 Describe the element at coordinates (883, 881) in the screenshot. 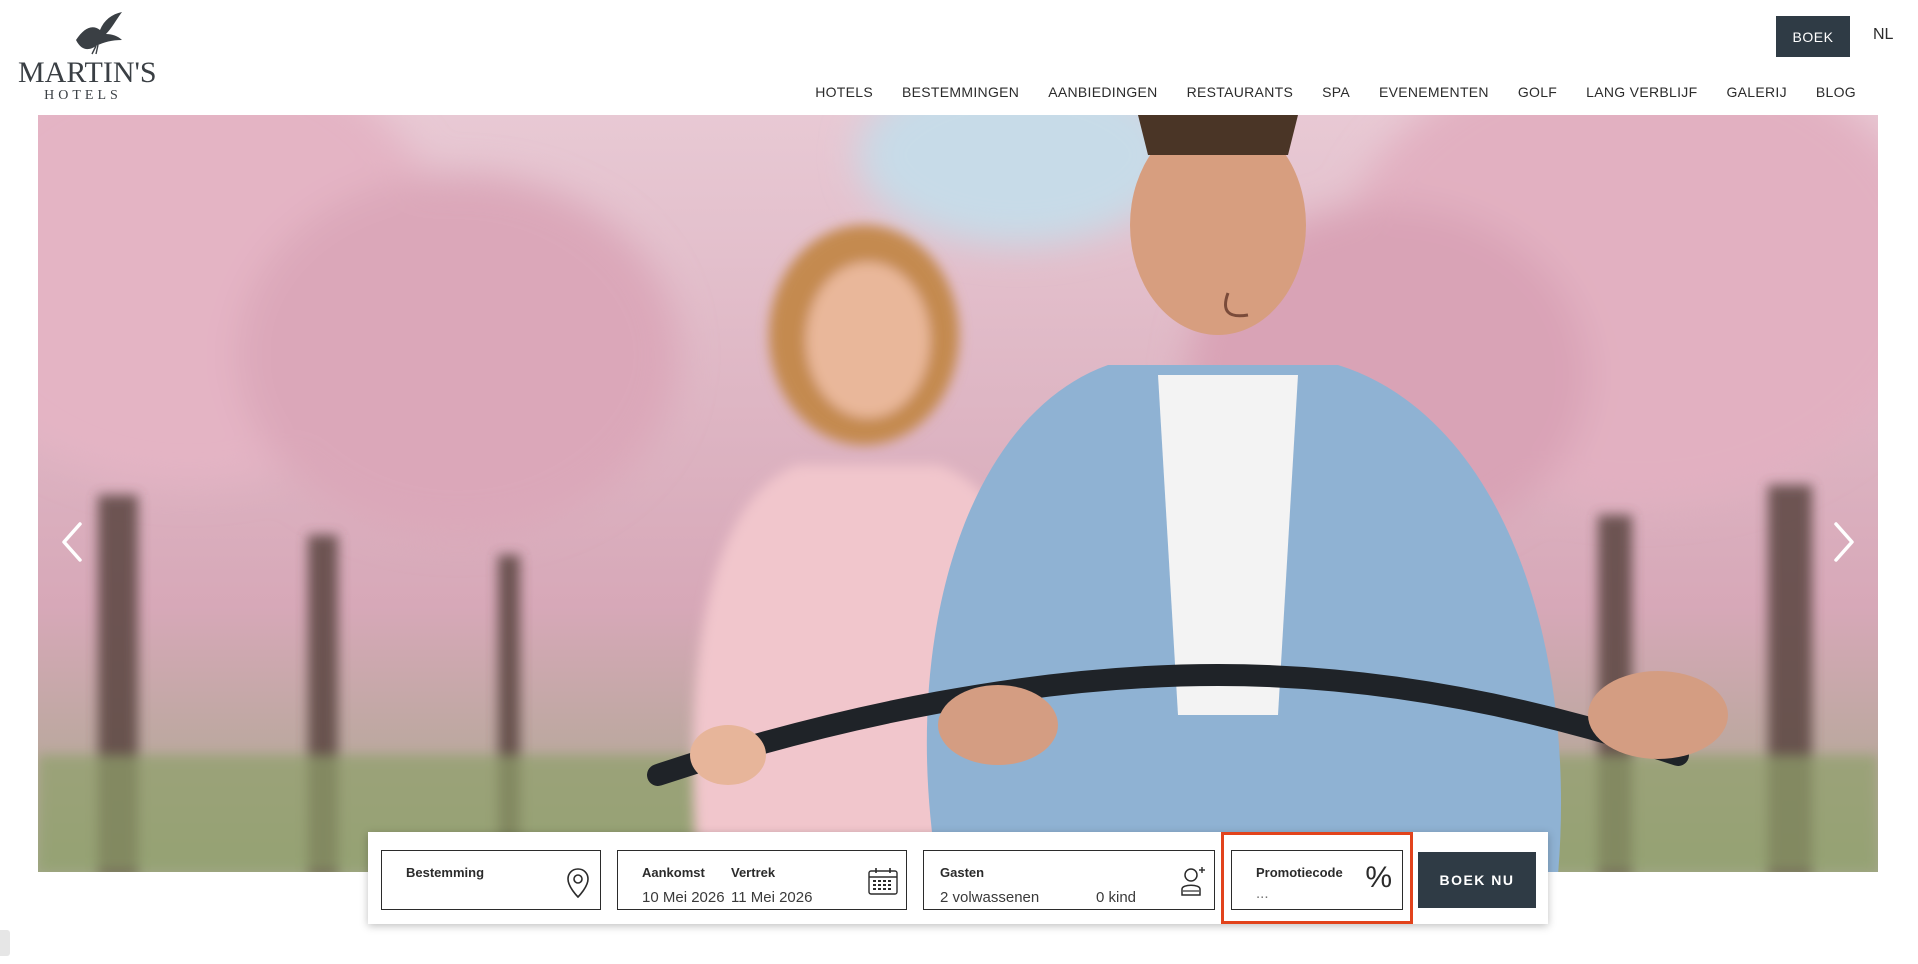

I see `calendar-icon` at that location.